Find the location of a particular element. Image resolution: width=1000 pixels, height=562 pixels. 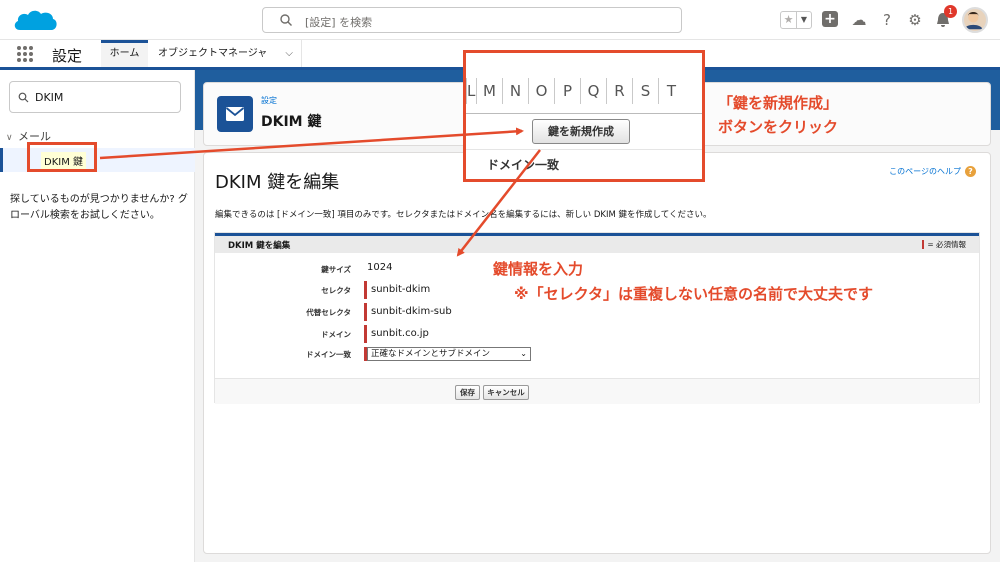

field-alt-selector: 代替セレクタ sunbit-dkim-sub is located at coordinates (597, 313).